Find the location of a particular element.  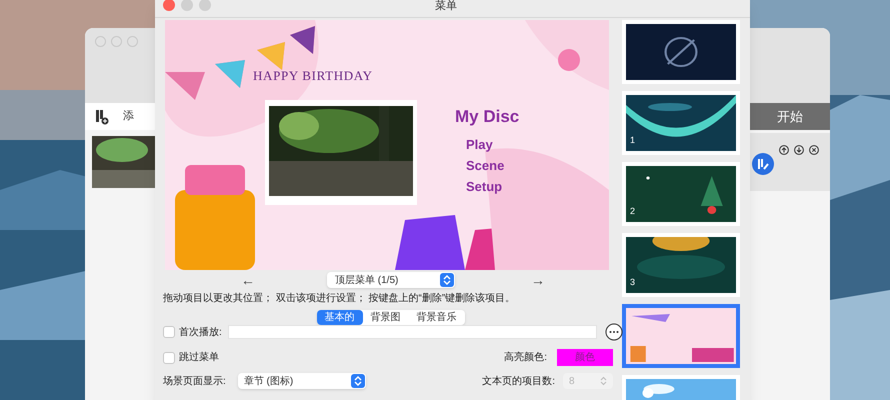

theme-number: 2 is located at coordinates (633, 211).